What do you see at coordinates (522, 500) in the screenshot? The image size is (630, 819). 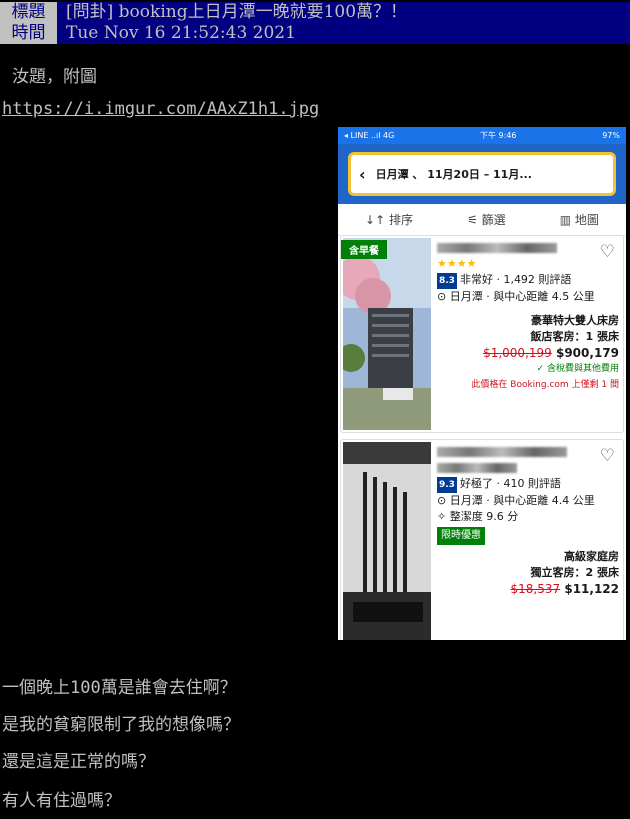 I see `location-text: 日月潭 · 與中心距離 4.4 公里` at bounding box center [522, 500].